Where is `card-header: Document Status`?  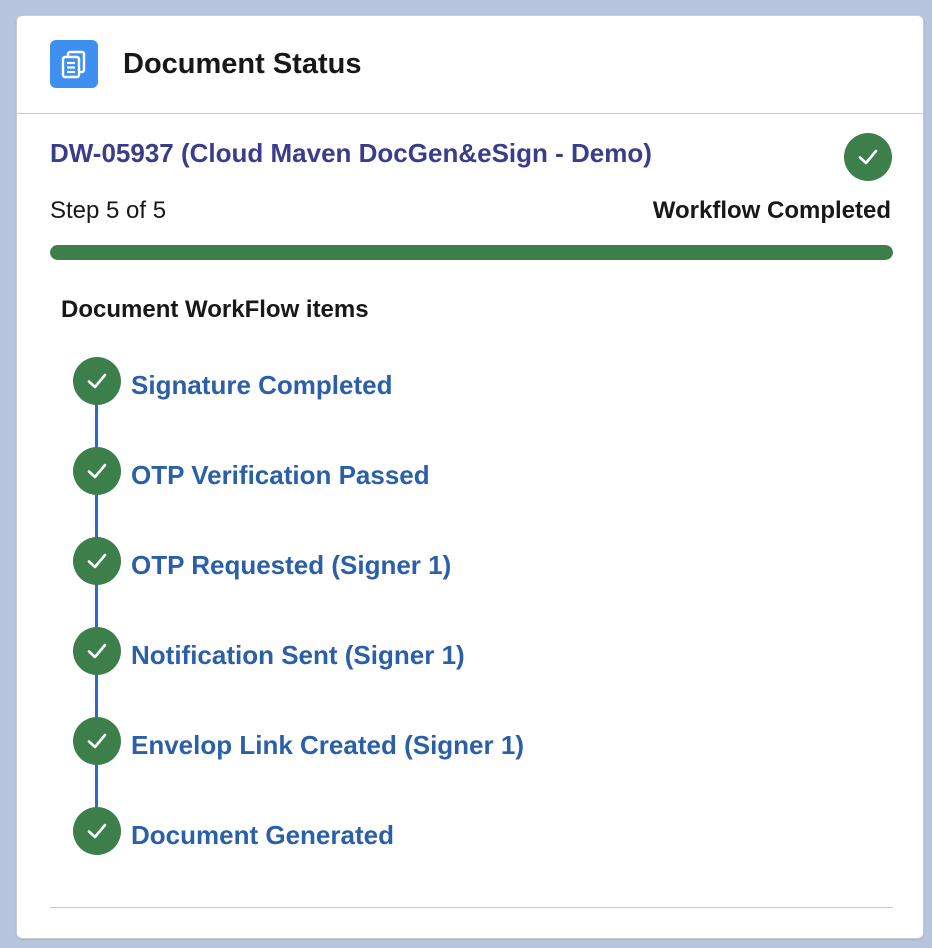 card-header: Document Status is located at coordinates (470, 65).